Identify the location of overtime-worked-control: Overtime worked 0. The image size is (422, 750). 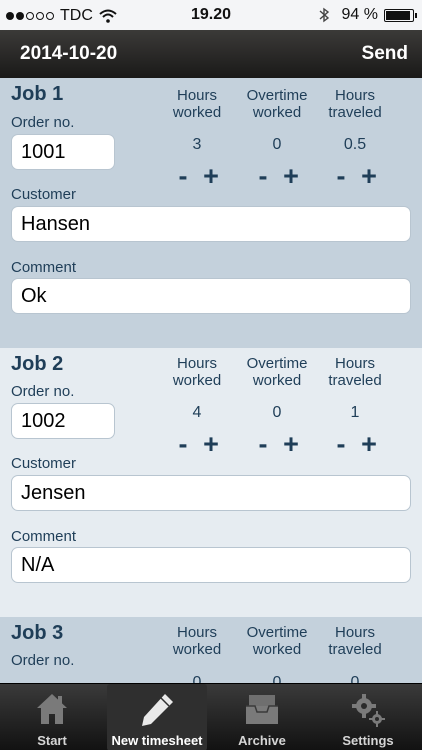
(277, 653).